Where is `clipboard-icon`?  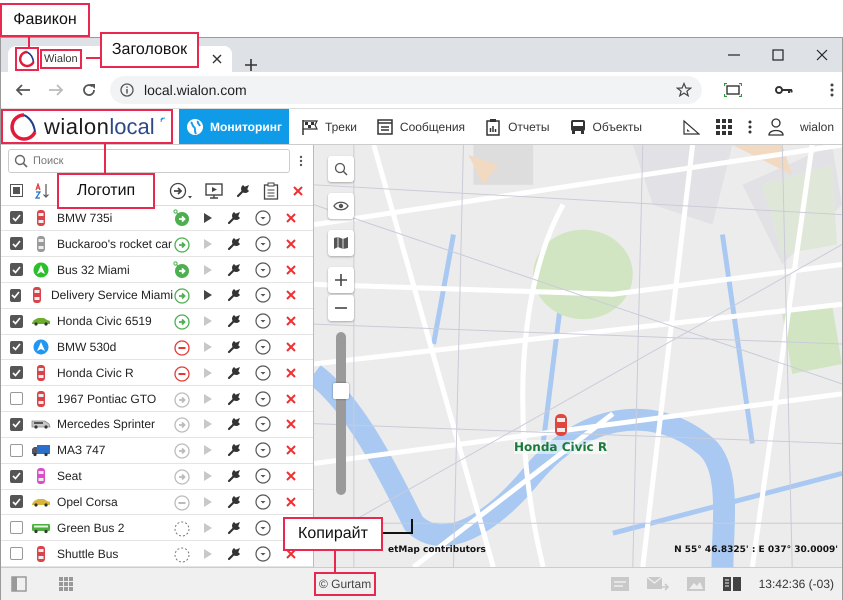 clipboard-icon is located at coordinates (271, 191).